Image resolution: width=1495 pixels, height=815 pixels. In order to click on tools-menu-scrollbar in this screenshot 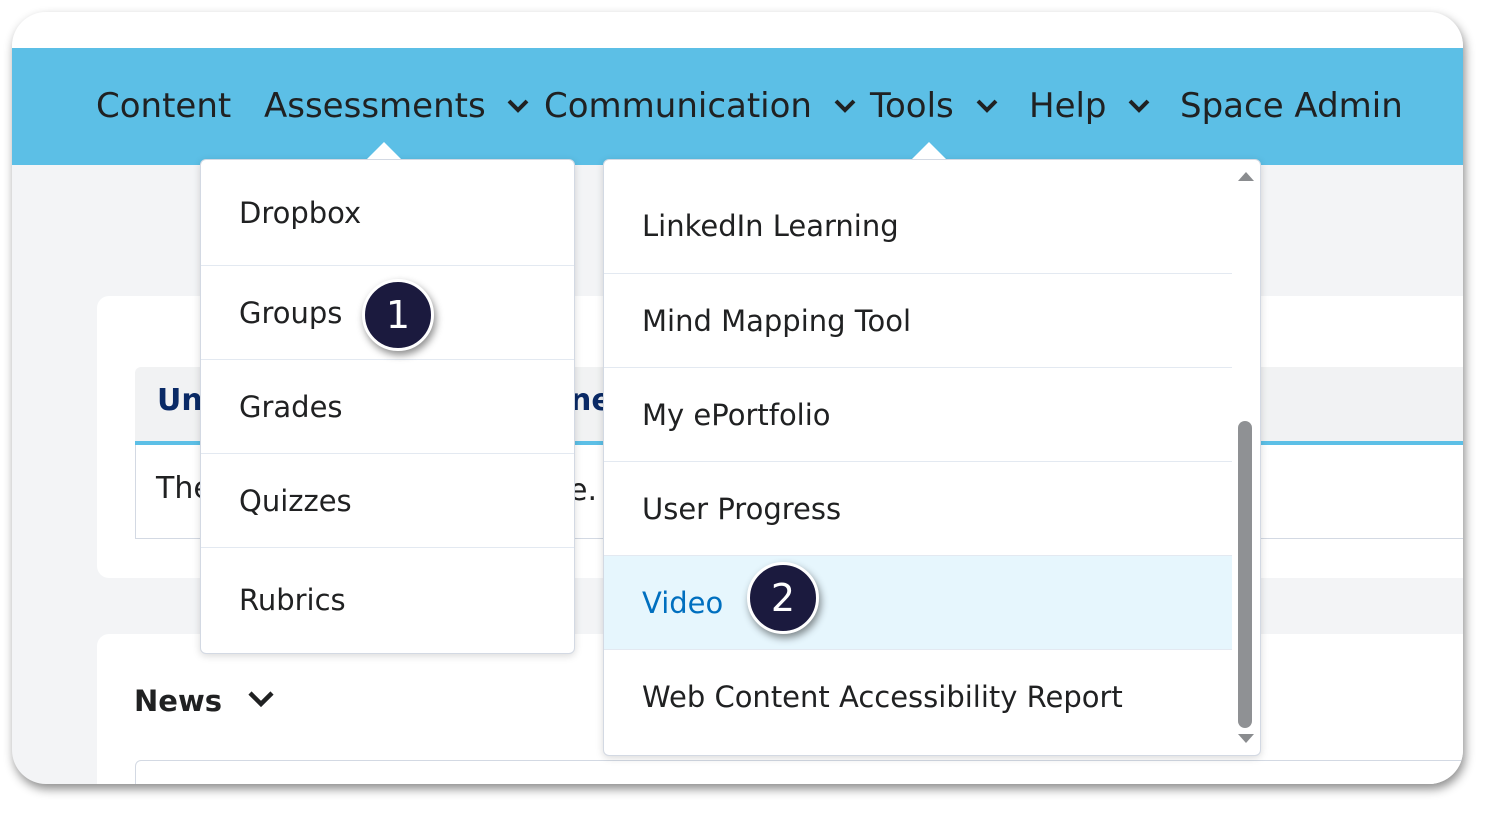, I will do `click(1246, 457)`.